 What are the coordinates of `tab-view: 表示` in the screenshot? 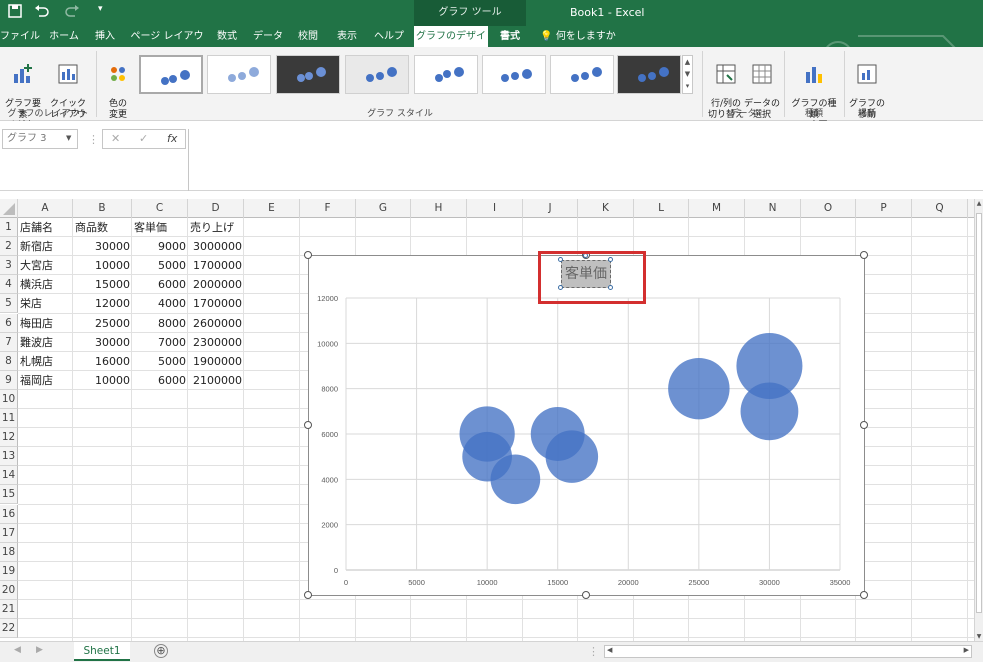 It's located at (347, 36).